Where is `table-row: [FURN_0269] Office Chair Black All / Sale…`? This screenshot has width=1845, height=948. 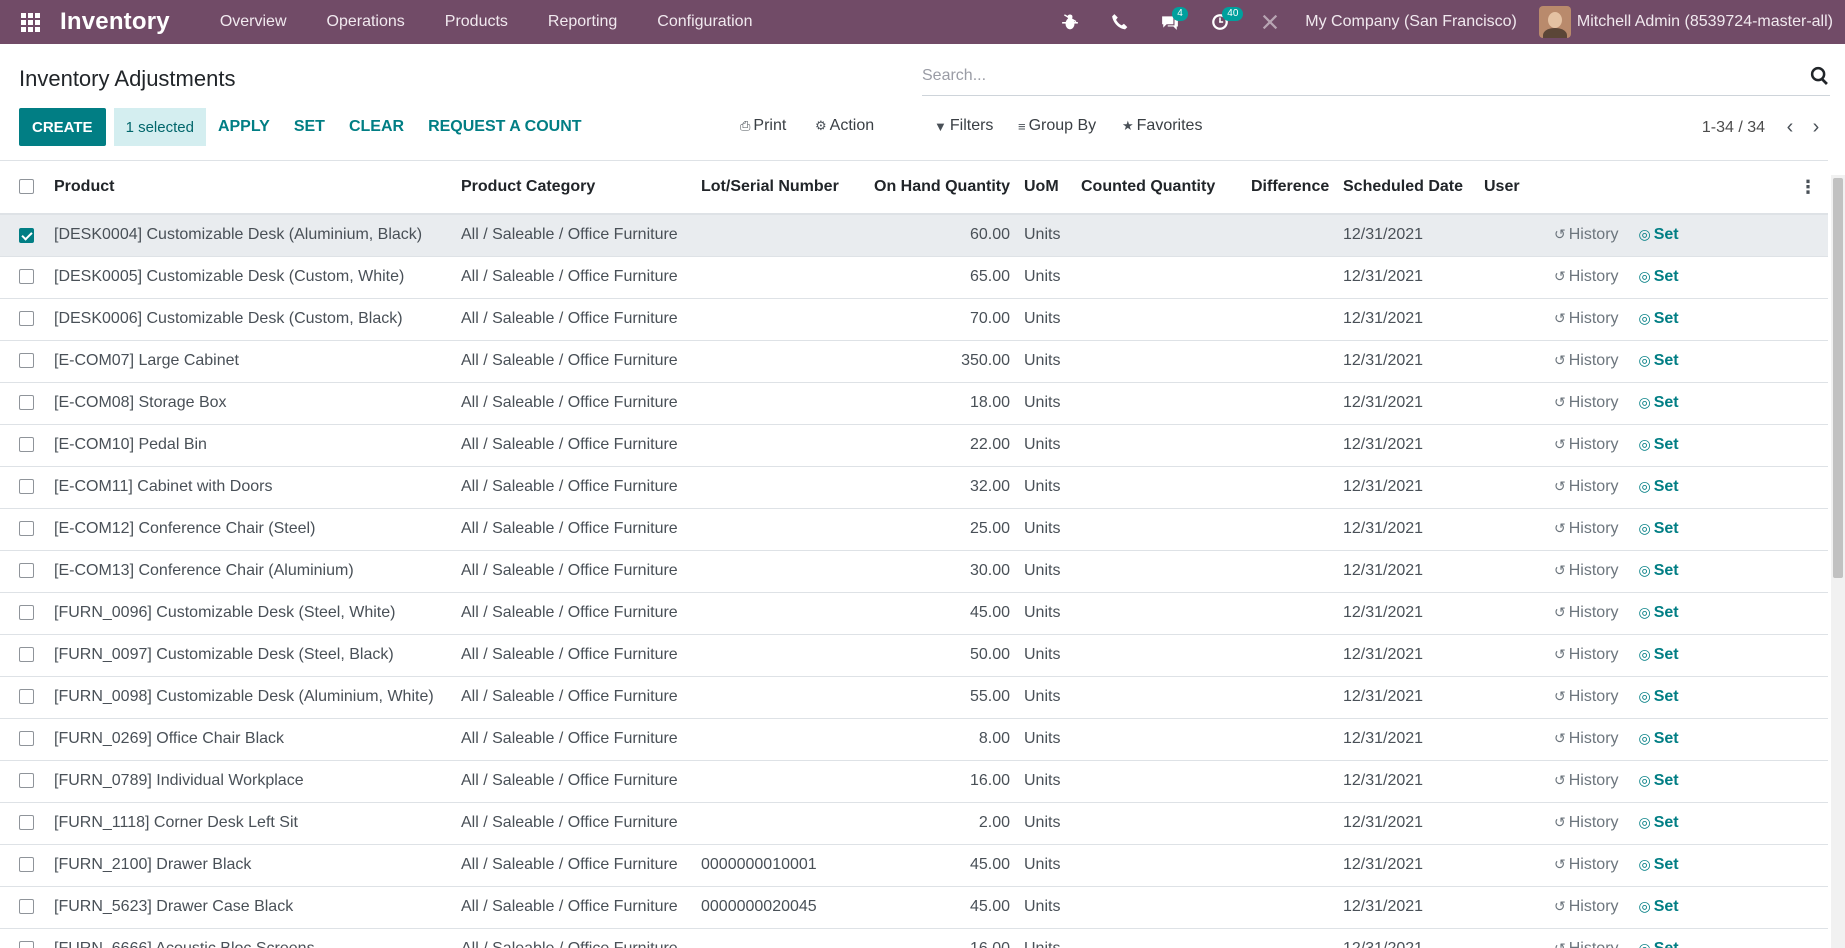
table-row: [FURN_0269] Office Chair Black All / Sale… is located at coordinates (914, 739).